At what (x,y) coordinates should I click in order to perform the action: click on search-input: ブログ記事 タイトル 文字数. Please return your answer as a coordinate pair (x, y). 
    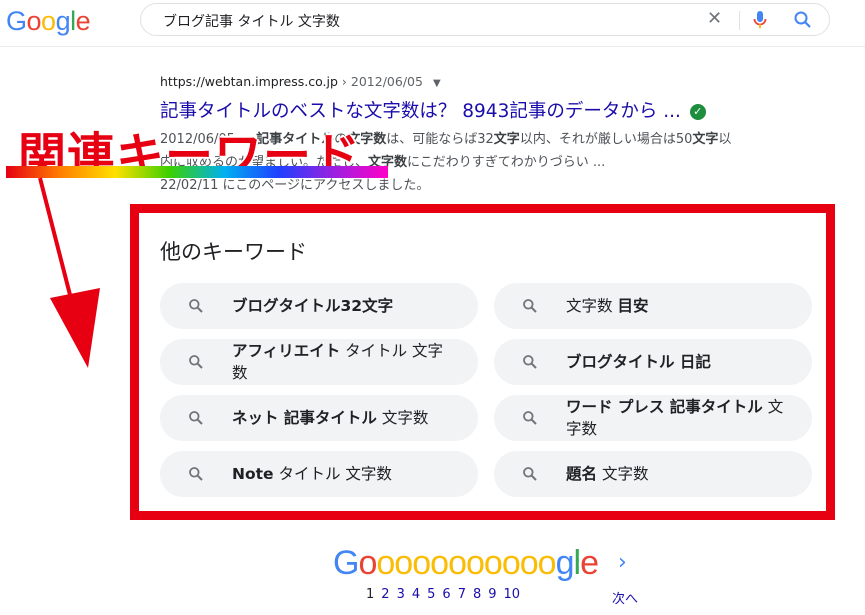
    Looking at the image, I should click on (251, 21).